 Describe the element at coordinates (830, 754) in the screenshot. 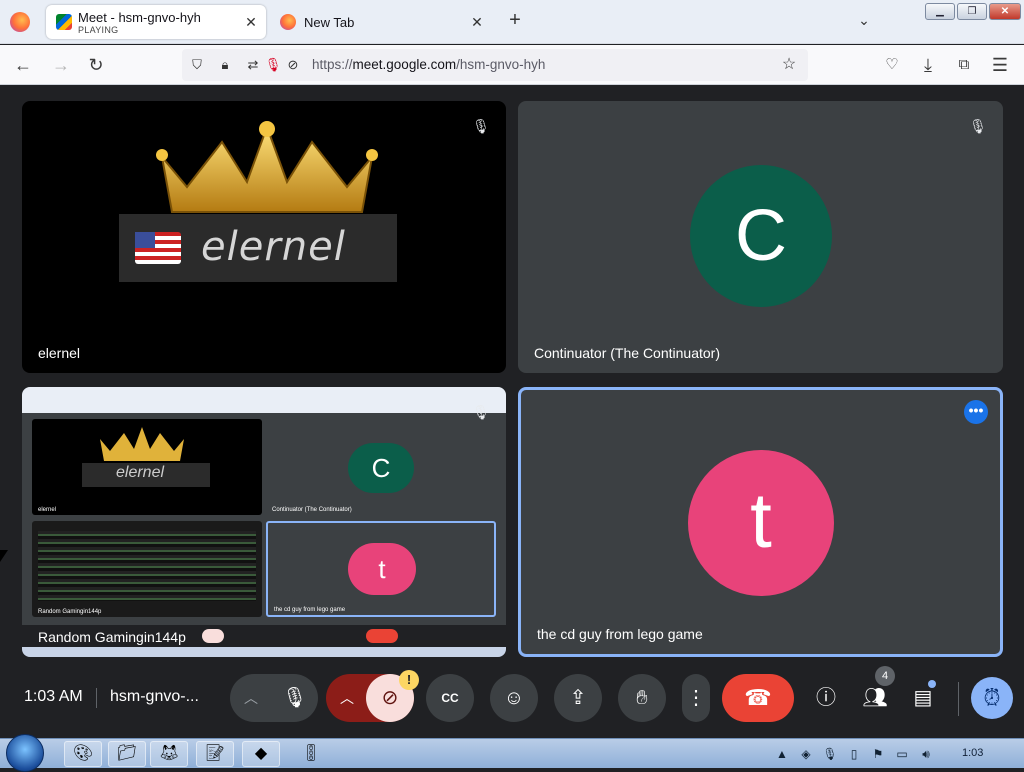

I see `microphone-tray-icon: 🎙︎` at that location.